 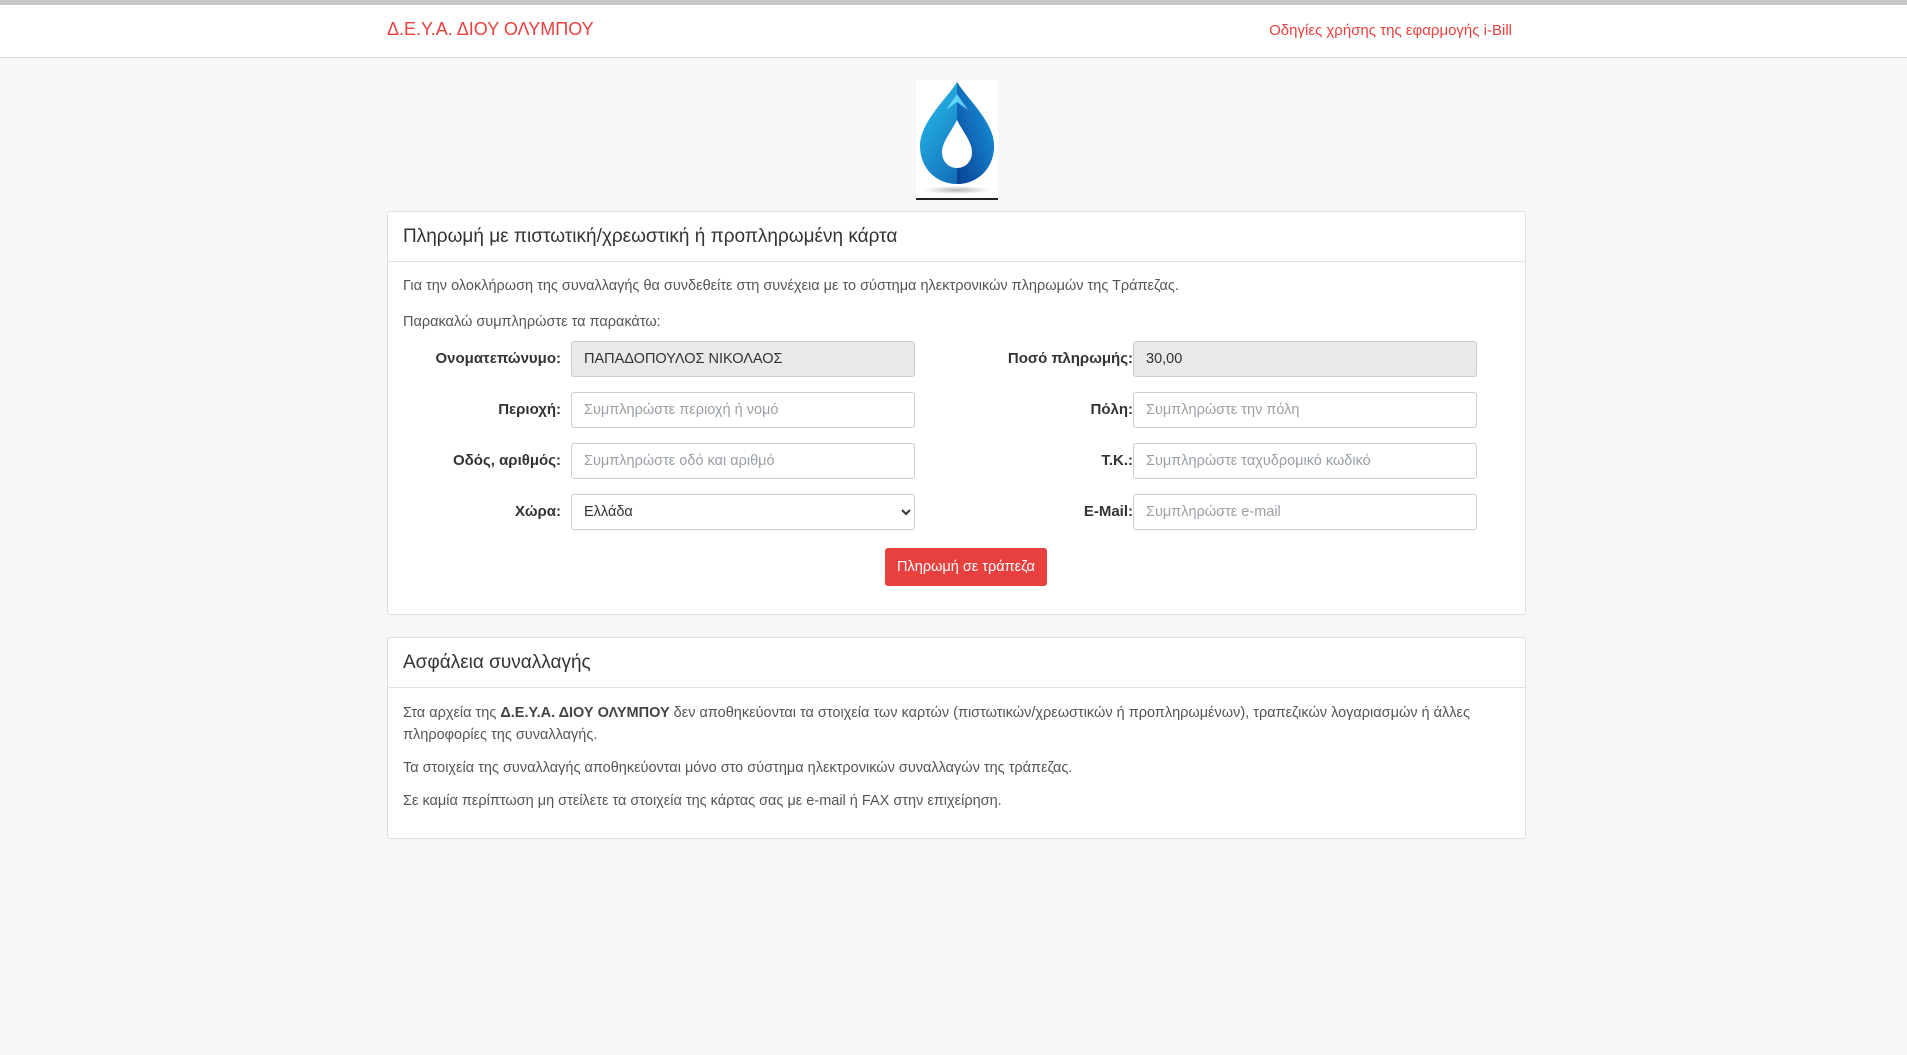 What do you see at coordinates (529, 409) in the screenshot?
I see `region-label: Περιοχή:` at bounding box center [529, 409].